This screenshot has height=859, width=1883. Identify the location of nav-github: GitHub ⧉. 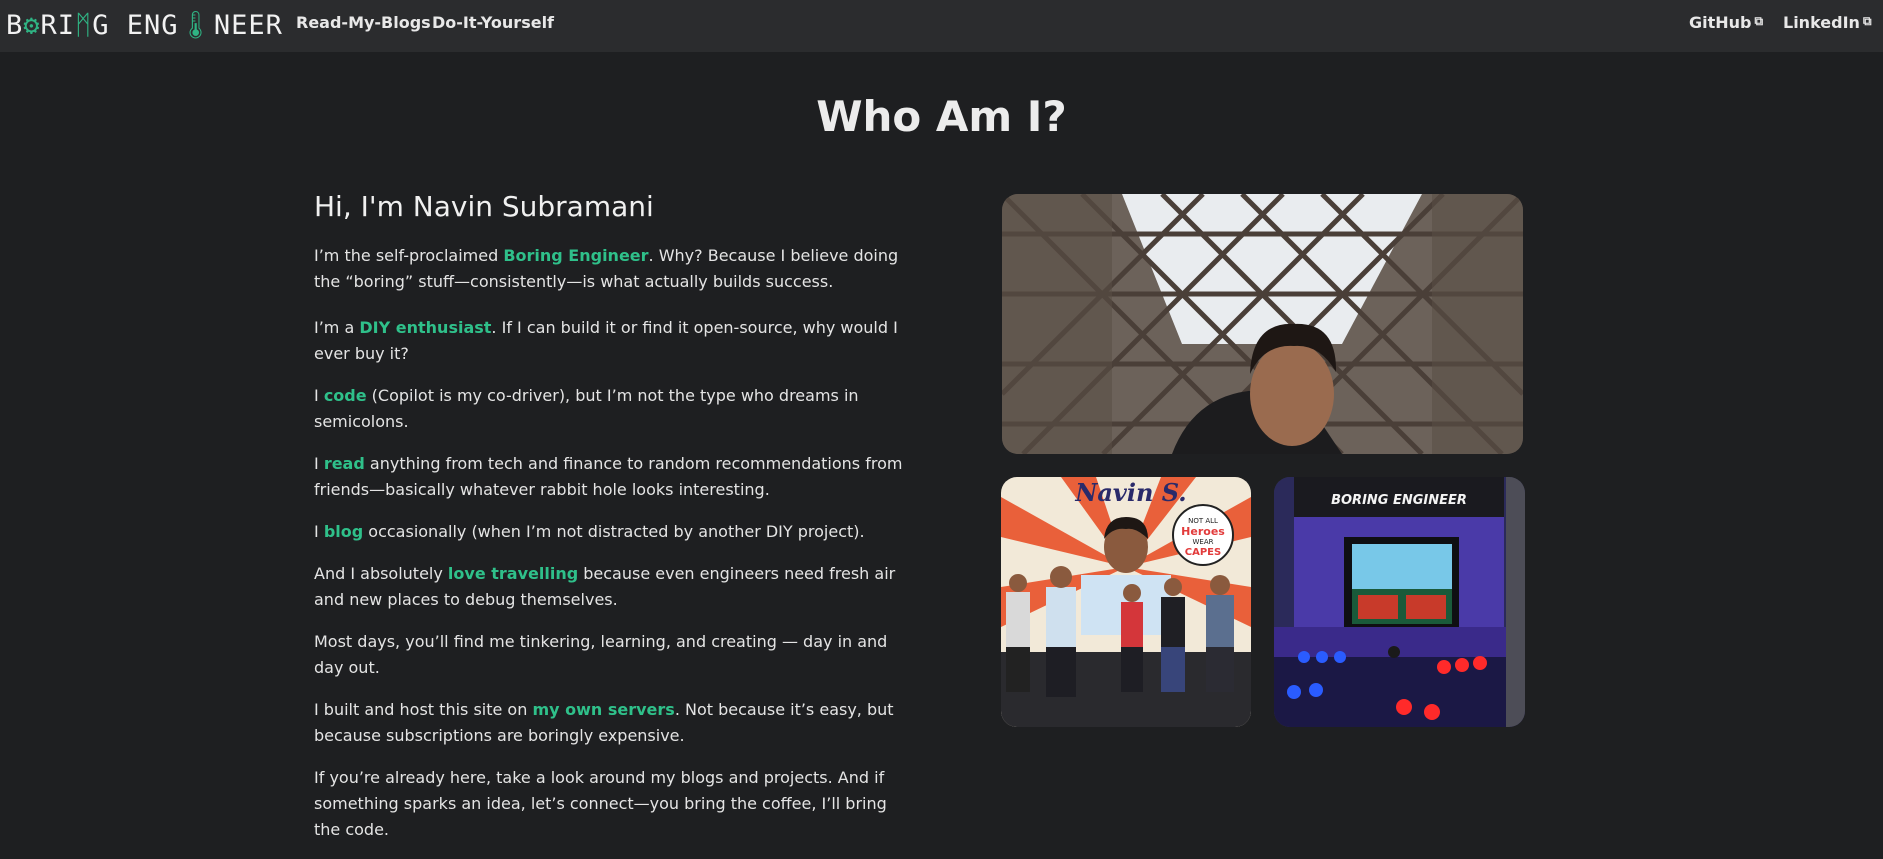
(1726, 22).